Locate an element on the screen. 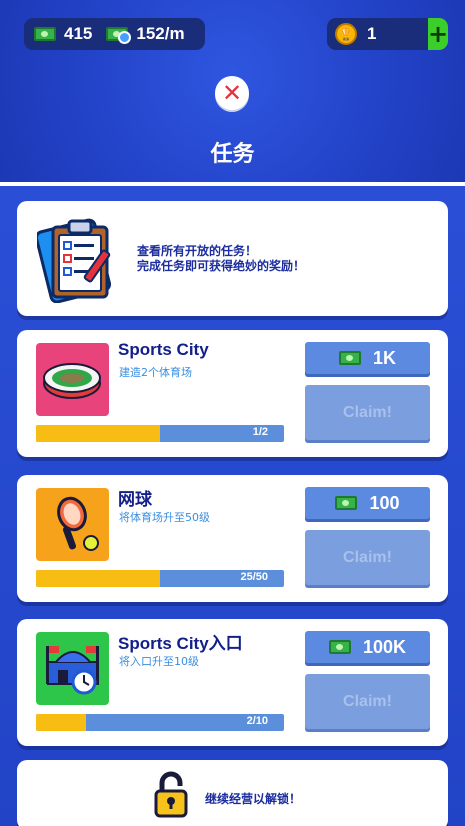  quest-progress-bar: 25/50 is located at coordinates (160, 578).